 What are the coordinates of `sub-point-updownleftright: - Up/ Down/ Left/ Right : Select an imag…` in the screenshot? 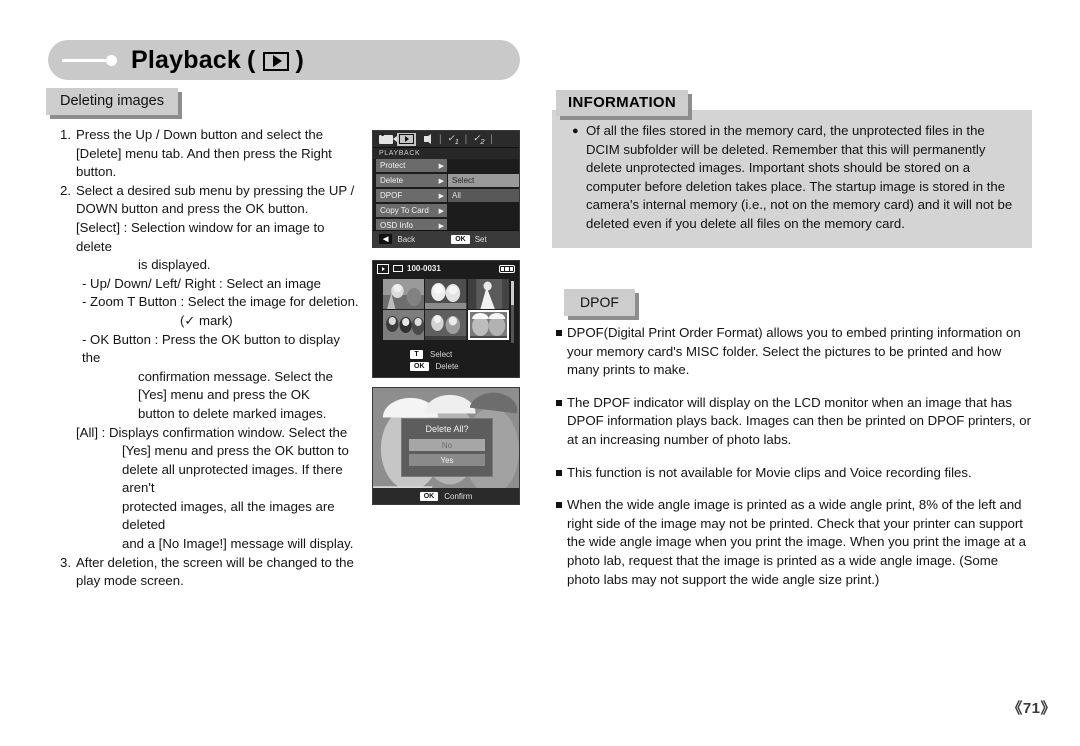 It's located at (201, 283).